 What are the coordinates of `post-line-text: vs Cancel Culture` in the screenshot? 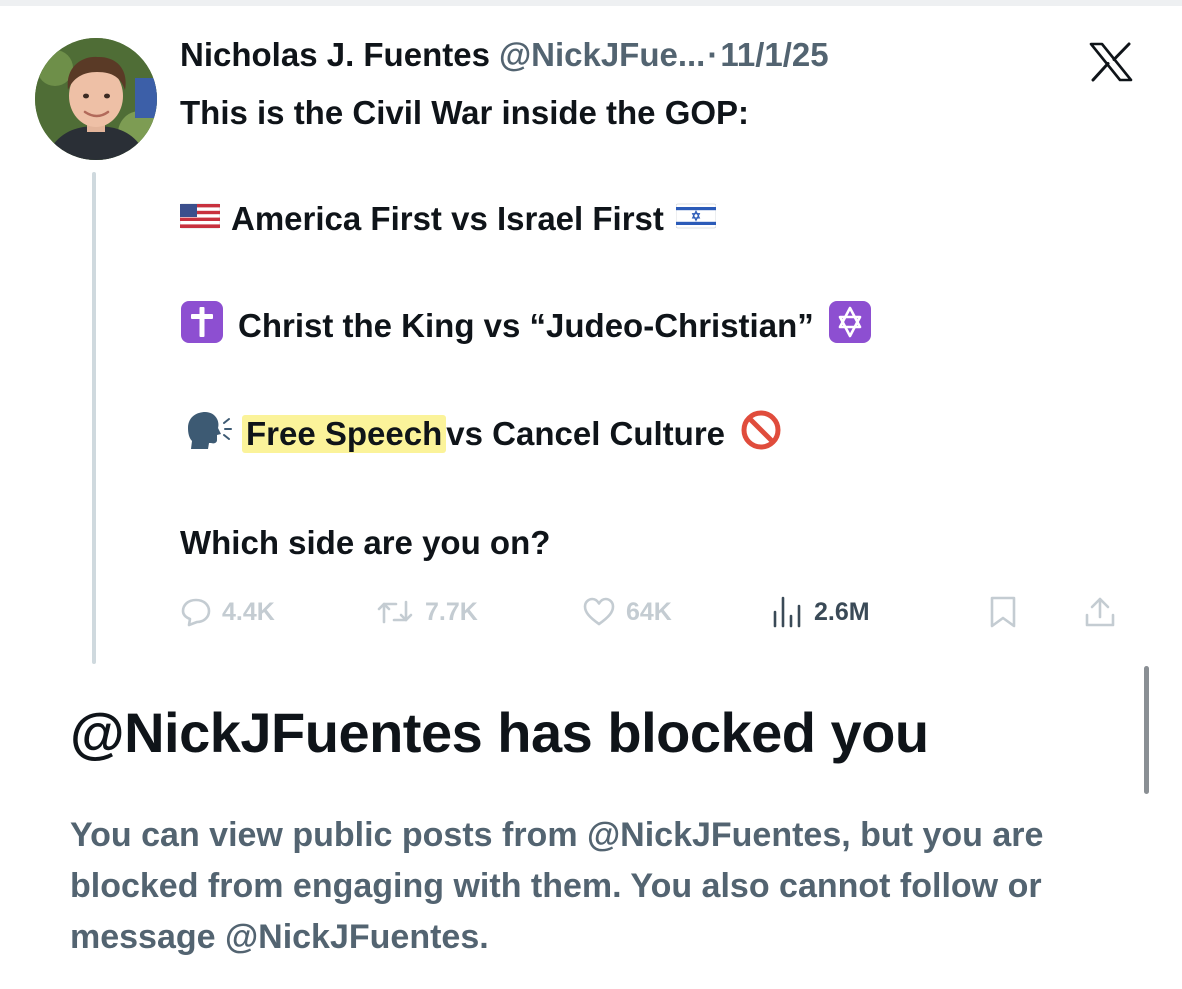 It's located at (586, 433).